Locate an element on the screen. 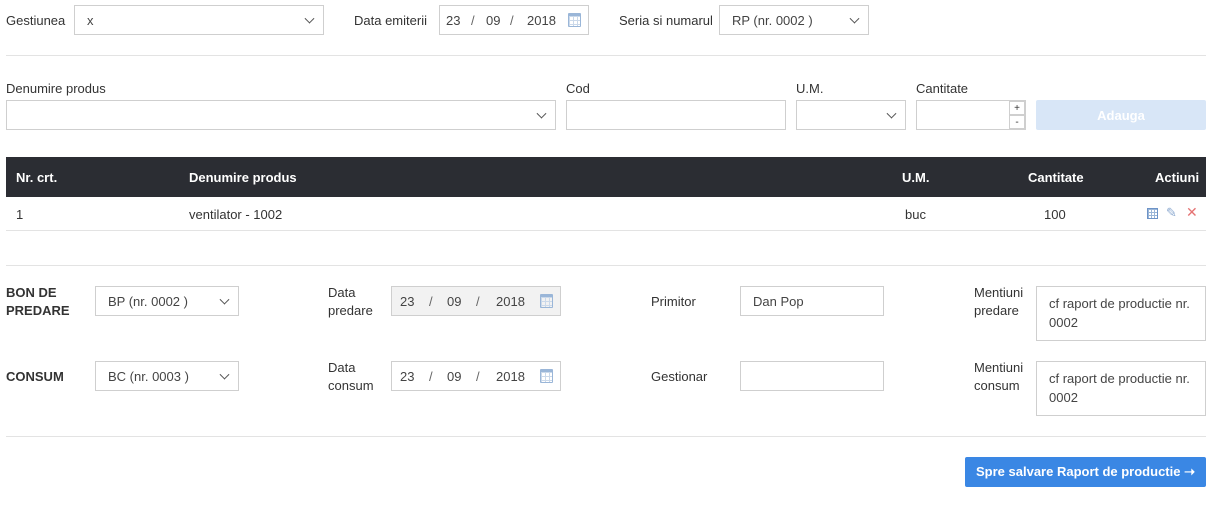  um-select is located at coordinates (851, 115).